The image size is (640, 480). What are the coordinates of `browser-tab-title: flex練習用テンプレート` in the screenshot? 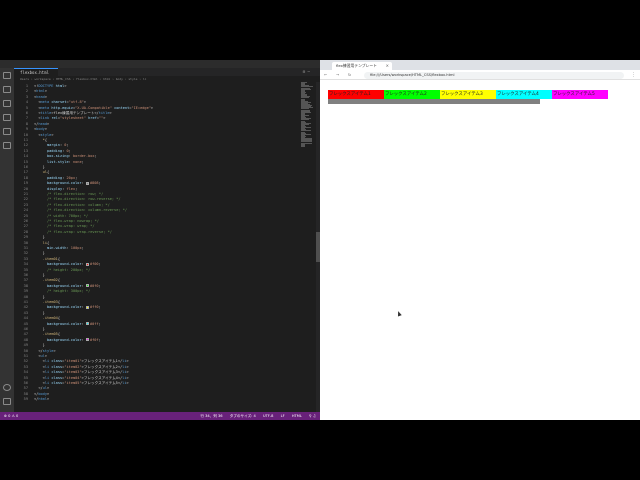 It's located at (356, 65).